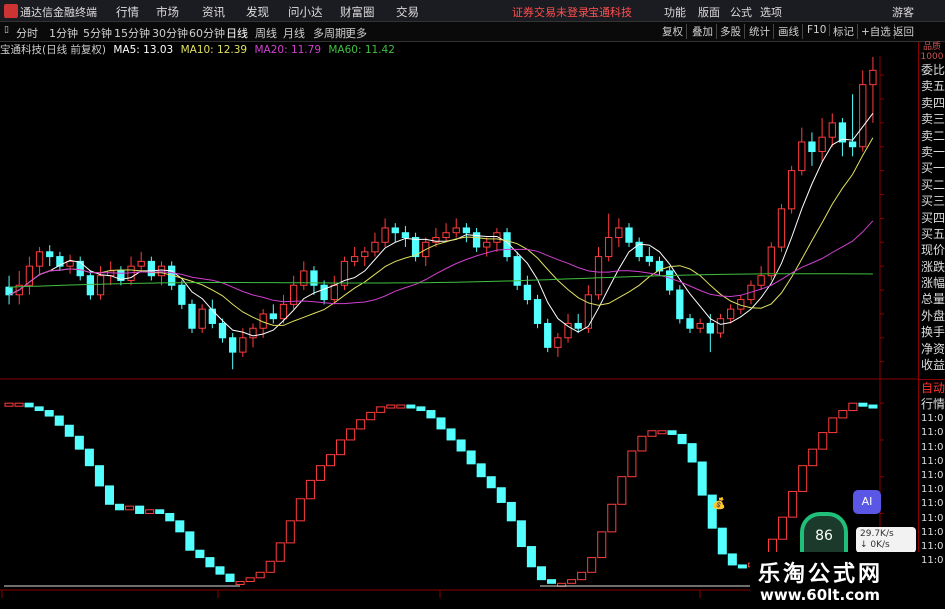  What do you see at coordinates (709, 12) in the screenshot?
I see `menu-layout: 版面` at bounding box center [709, 12].